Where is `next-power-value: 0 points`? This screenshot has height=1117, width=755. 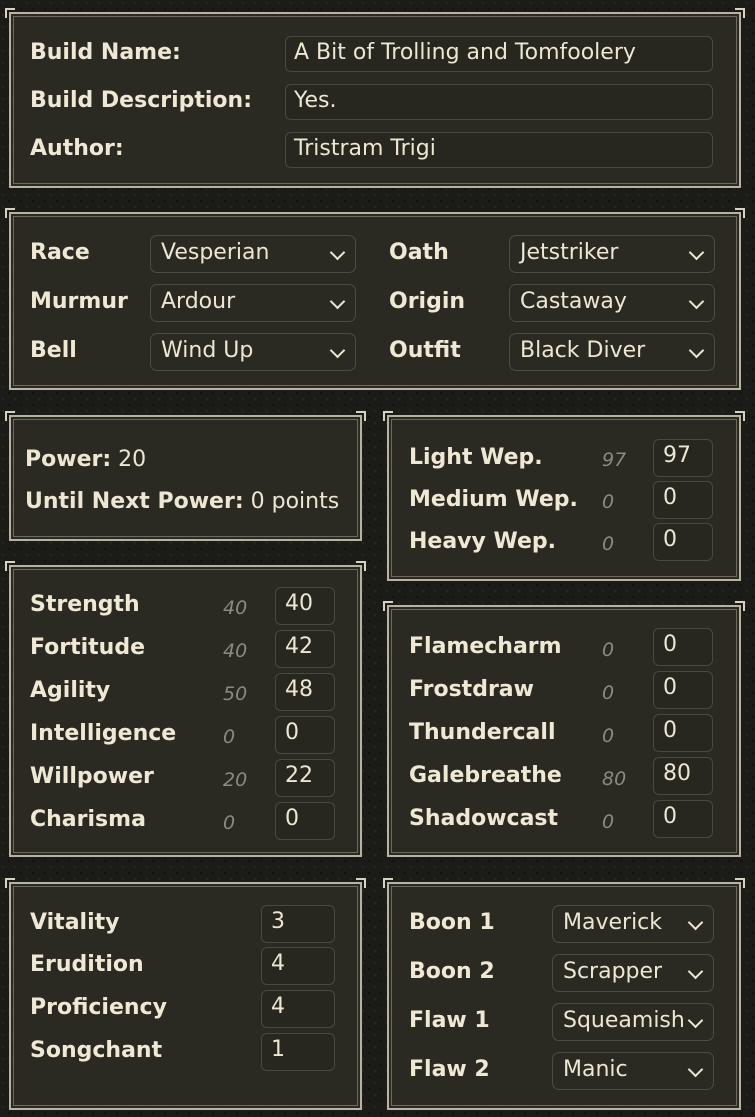
next-power-value: 0 points is located at coordinates (295, 501).